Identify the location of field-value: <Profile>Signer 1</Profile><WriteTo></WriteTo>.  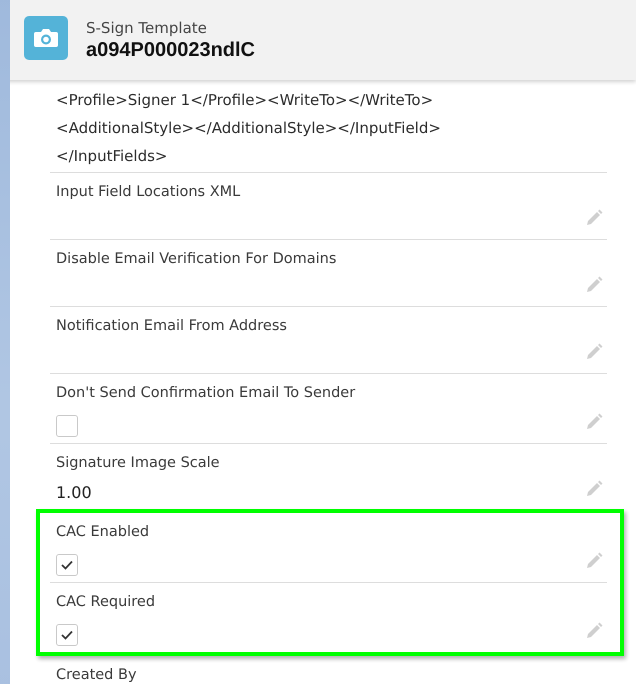
(245, 100).